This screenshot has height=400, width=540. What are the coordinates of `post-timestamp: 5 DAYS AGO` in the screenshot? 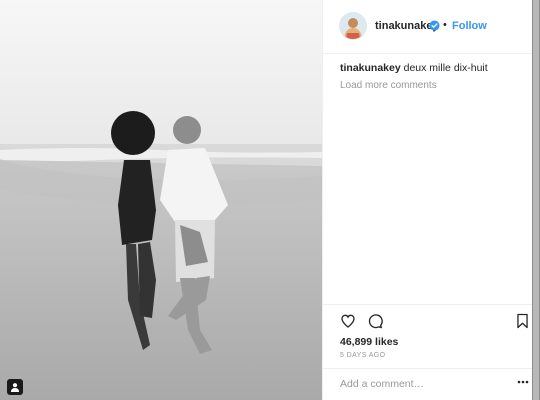 It's located at (363, 355).